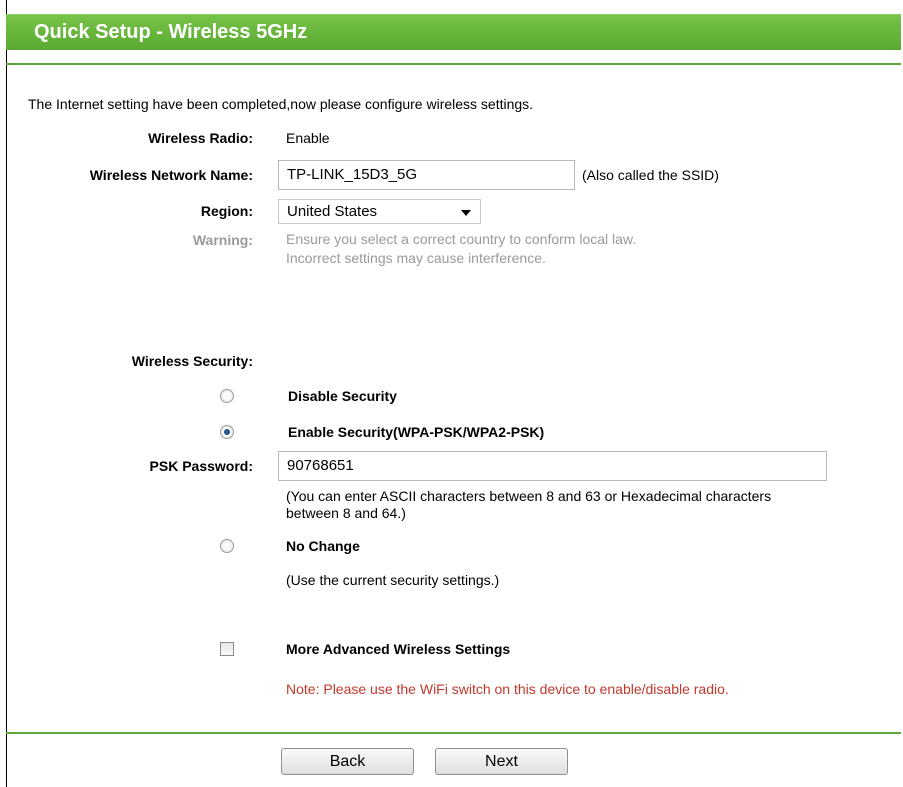 The height and width of the screenshot is (787, 903). Describe the element at coordinates (308, 138) in the screenshot. I see `wireless-radio-value: Enable` at that location.